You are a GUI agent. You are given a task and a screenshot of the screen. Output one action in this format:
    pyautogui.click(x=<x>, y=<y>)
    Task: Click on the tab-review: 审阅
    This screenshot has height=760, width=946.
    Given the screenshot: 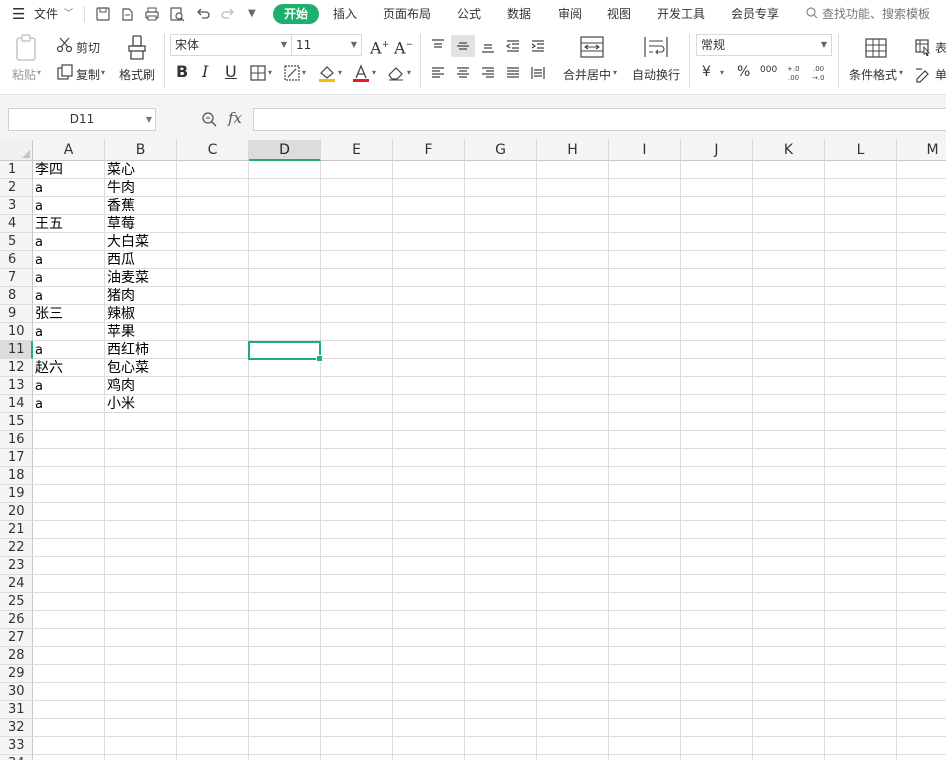 What is the action you would take?
    pyautogui.click(x=570, y=14)
    